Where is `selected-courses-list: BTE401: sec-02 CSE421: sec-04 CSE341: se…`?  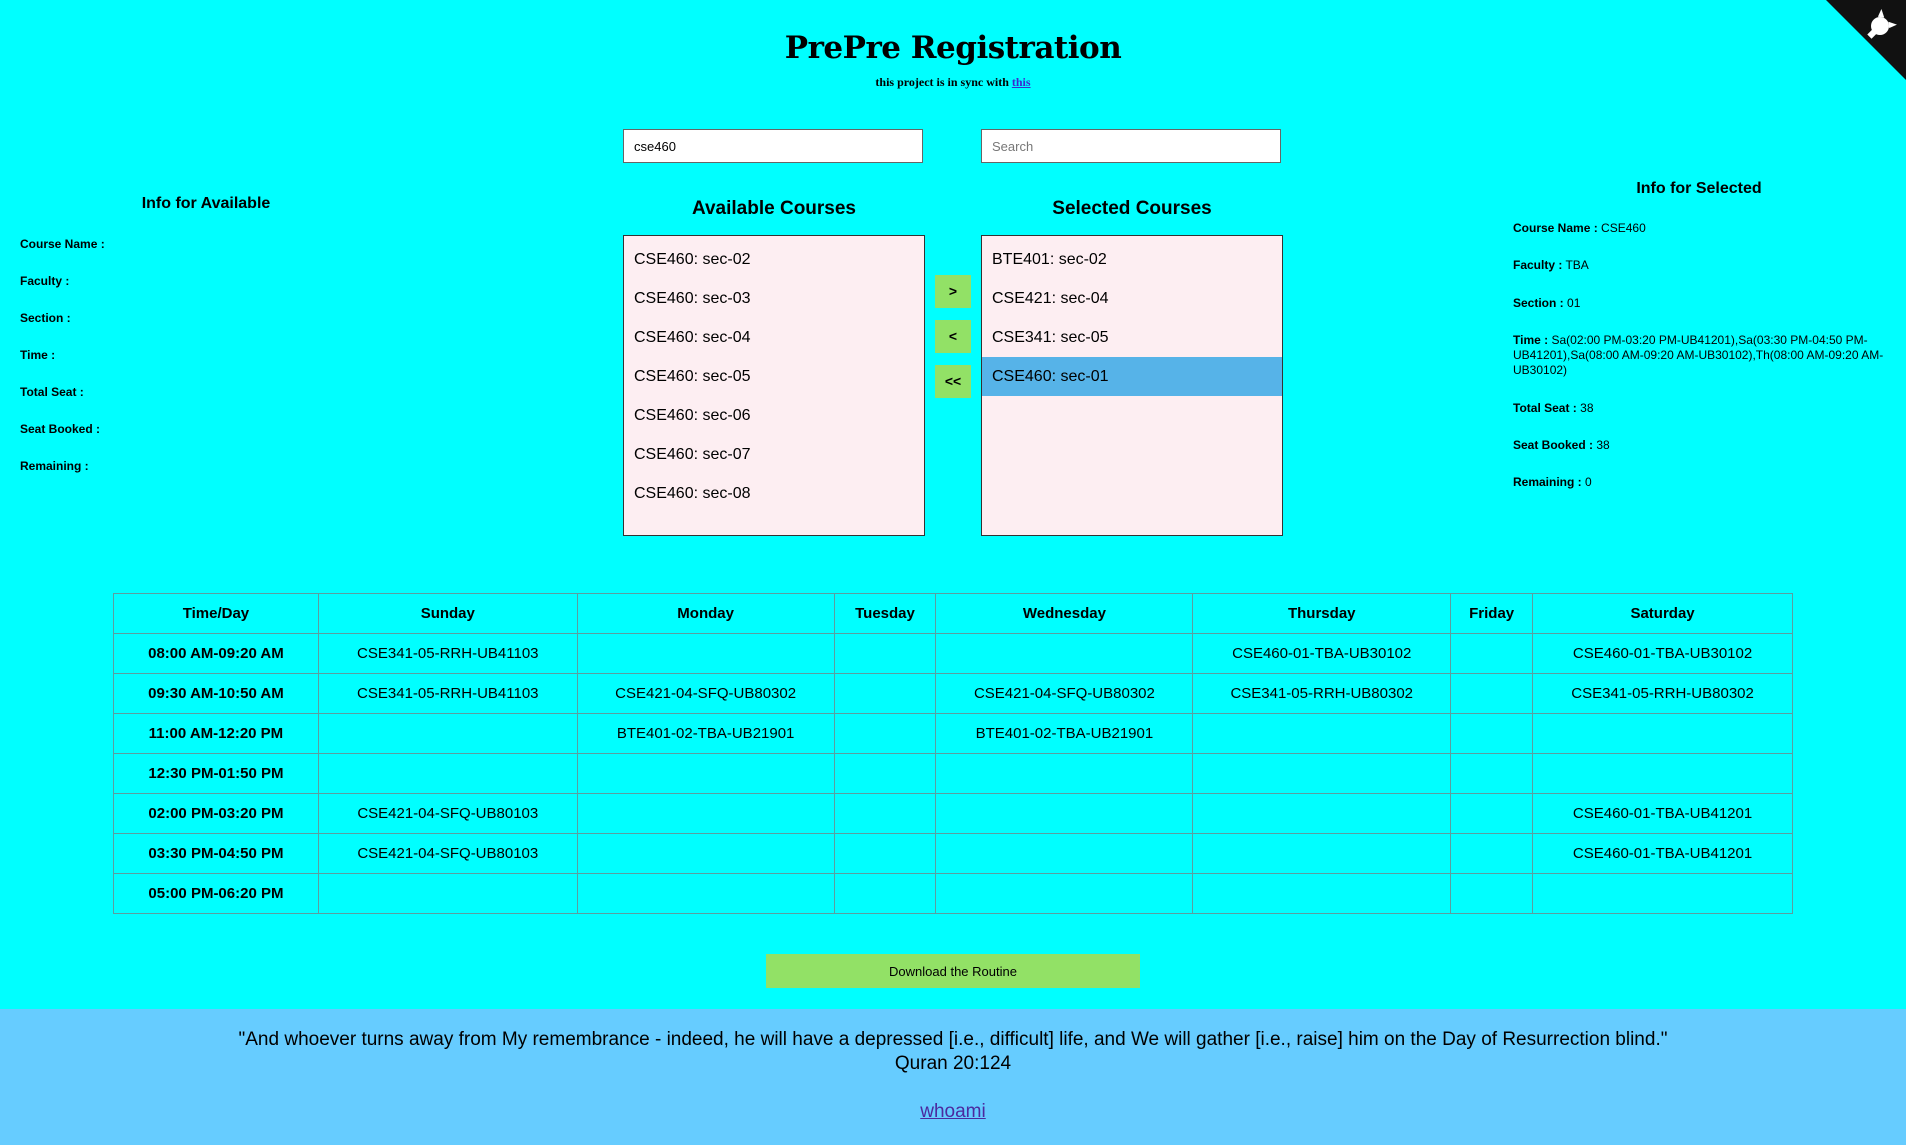
selected-courses-list: BTE401: sec-02 CSE421: sec-04 CSE341: se… is located at coordinates (1132, 385).